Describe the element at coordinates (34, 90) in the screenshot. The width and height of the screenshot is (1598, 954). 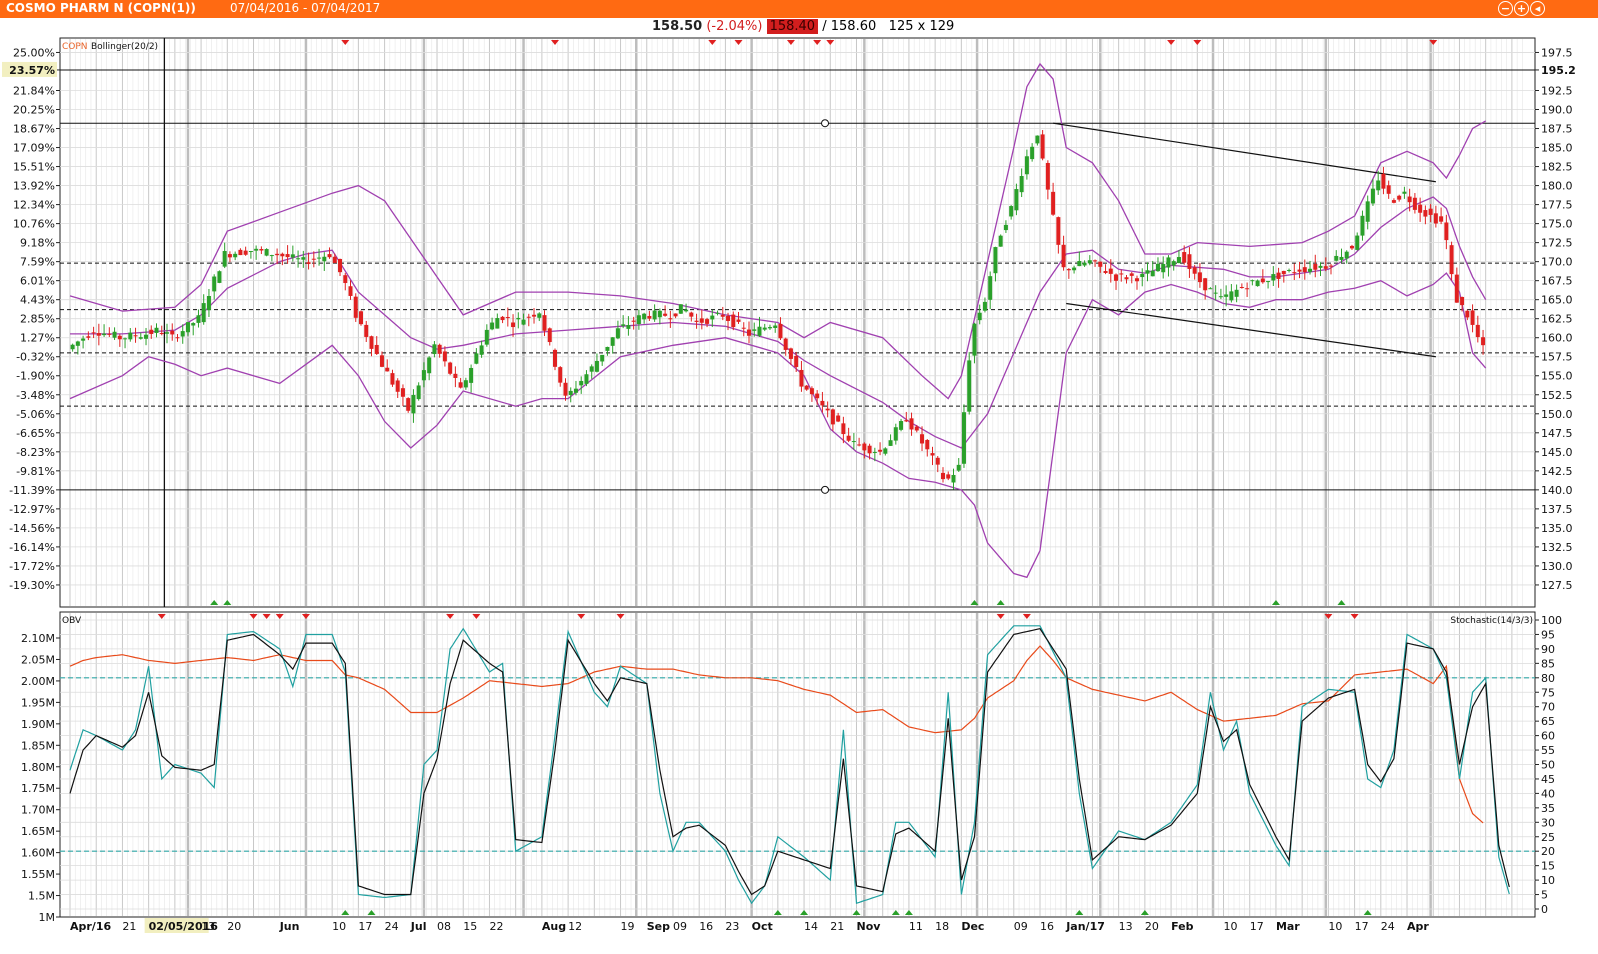
I see `percent-axis-label: 21.84%` at that location.